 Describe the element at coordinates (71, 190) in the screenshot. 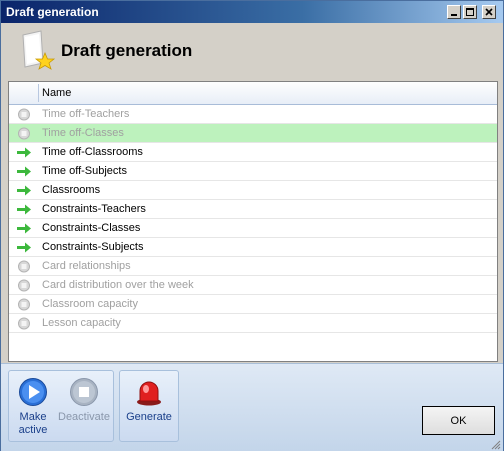

I see `list-item-label: Classrooms` at that location.